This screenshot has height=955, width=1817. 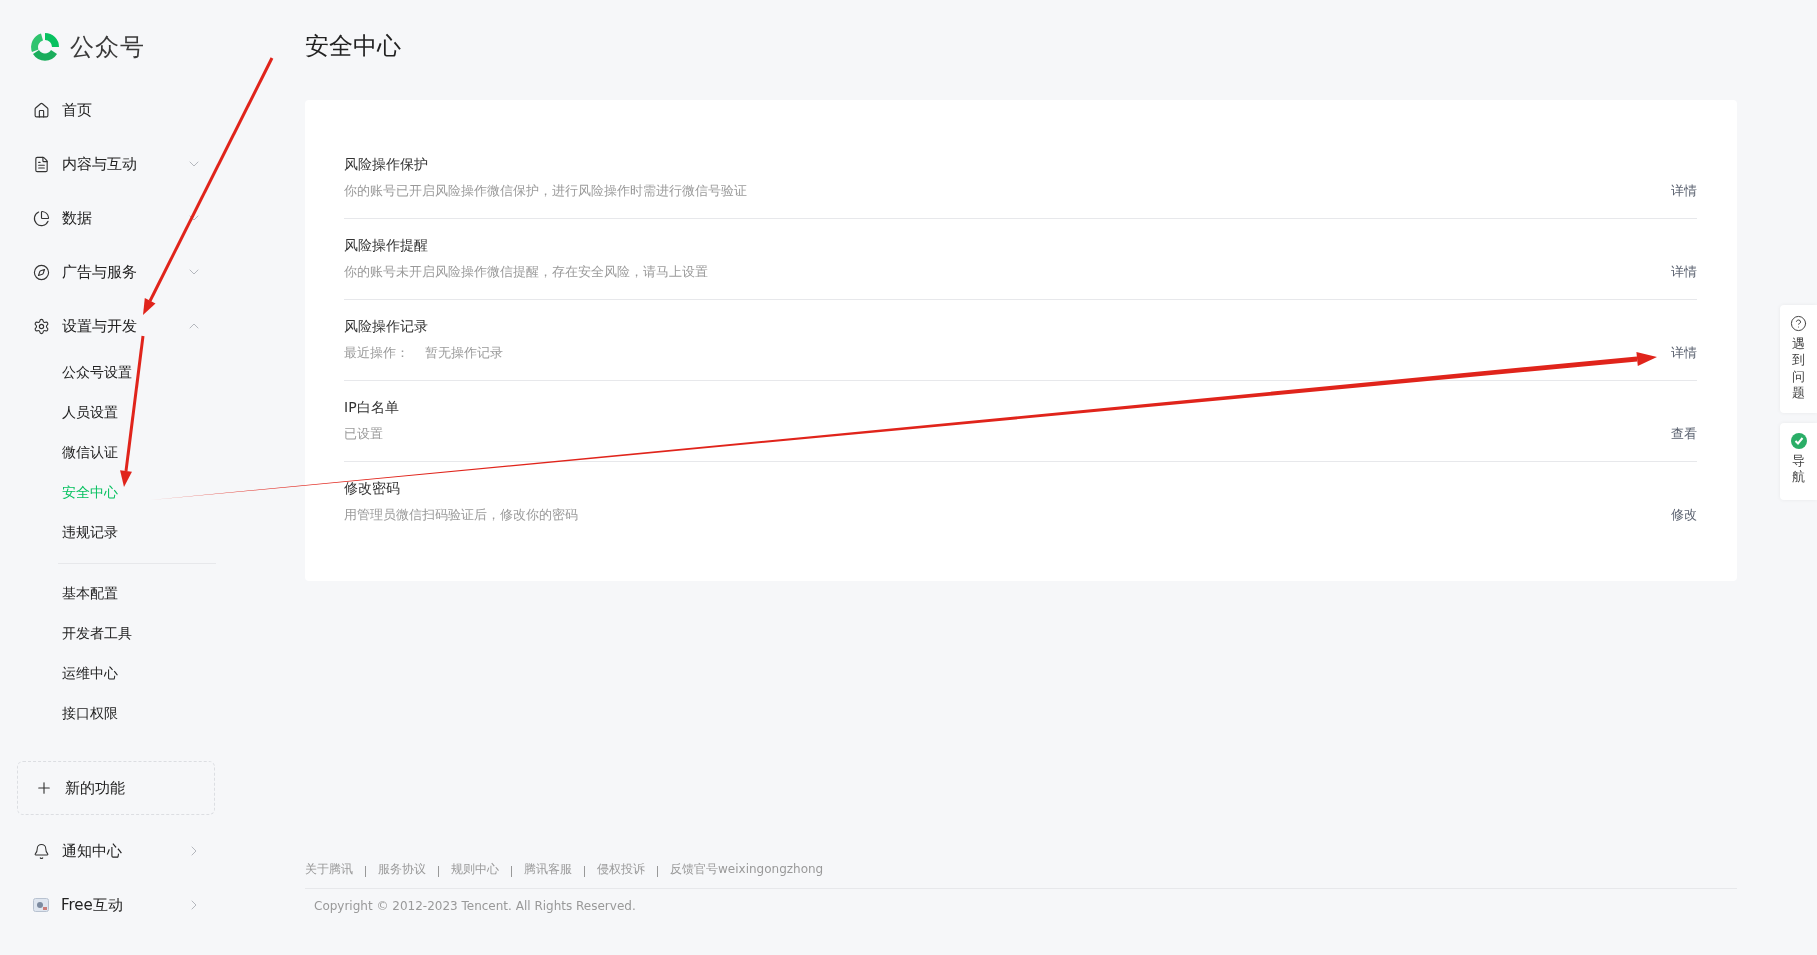 I want to click on bell-icon, so click(x=41, y=851).